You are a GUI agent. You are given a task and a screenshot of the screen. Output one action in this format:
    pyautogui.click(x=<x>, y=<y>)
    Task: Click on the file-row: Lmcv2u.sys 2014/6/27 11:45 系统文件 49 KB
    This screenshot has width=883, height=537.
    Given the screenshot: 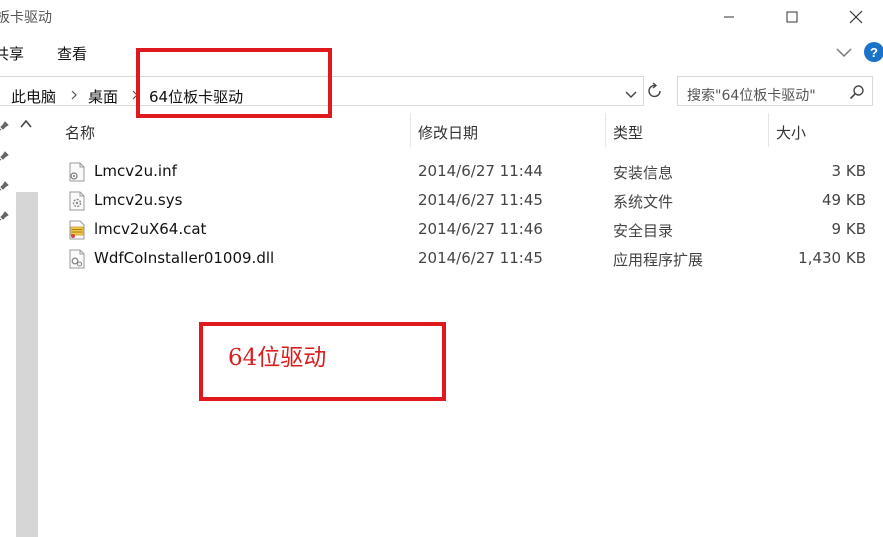 What is the action you would take?
    pyautogui.click(x=469, y=200)
    